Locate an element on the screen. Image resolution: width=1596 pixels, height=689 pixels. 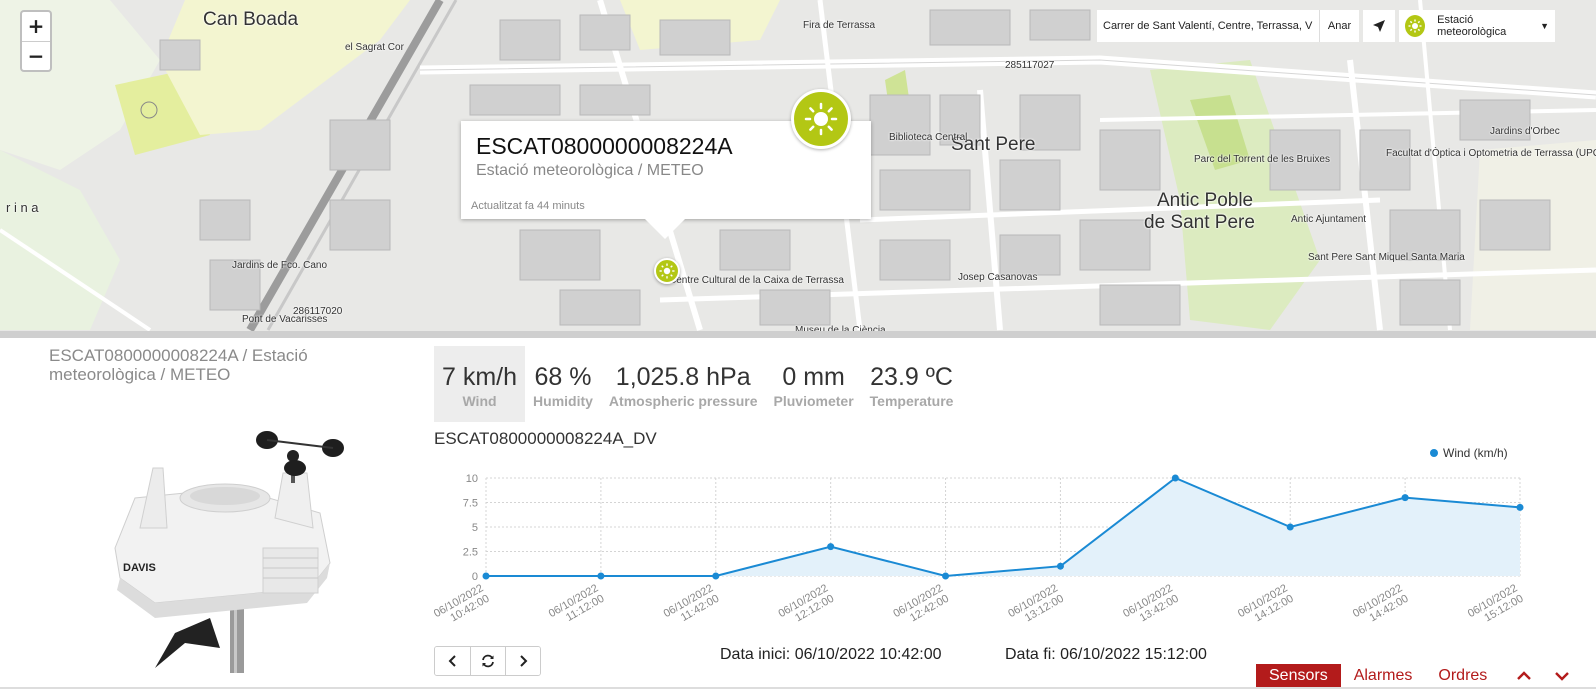
x-tick-label: 06/10/202211:42:00 is located at coordinates (692, 606).